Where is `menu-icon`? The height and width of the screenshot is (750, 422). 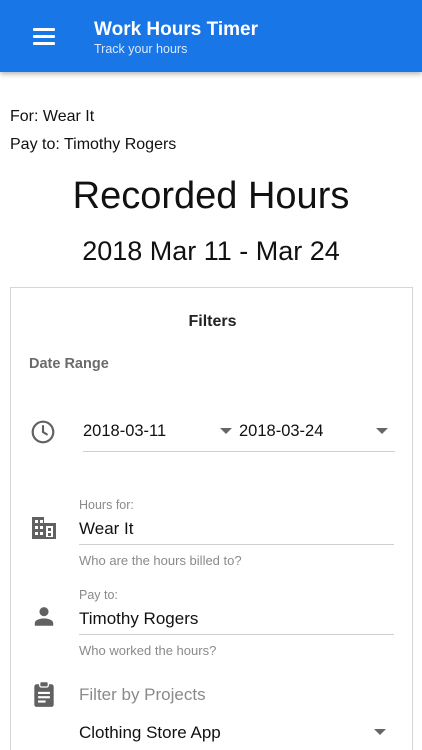 menu-icon is located at coordinates (45, 37).